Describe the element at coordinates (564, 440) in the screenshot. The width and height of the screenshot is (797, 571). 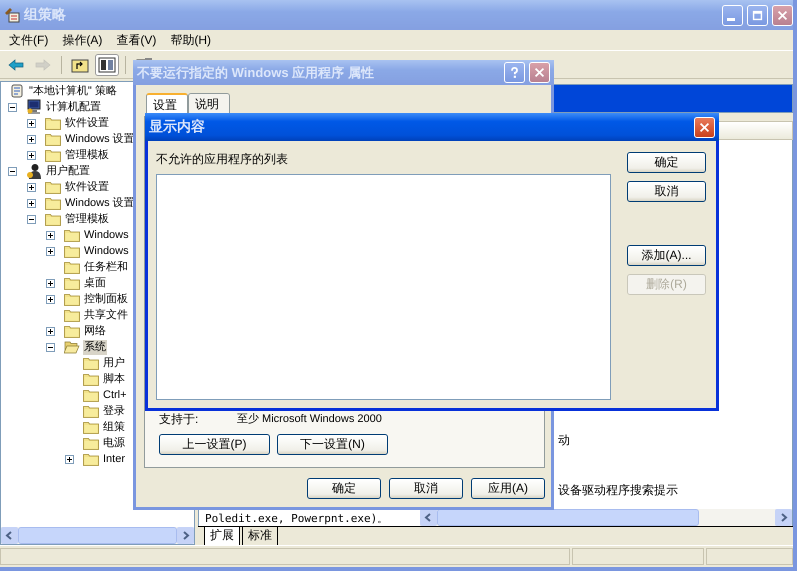
I see `list-cell: 动` at that location.